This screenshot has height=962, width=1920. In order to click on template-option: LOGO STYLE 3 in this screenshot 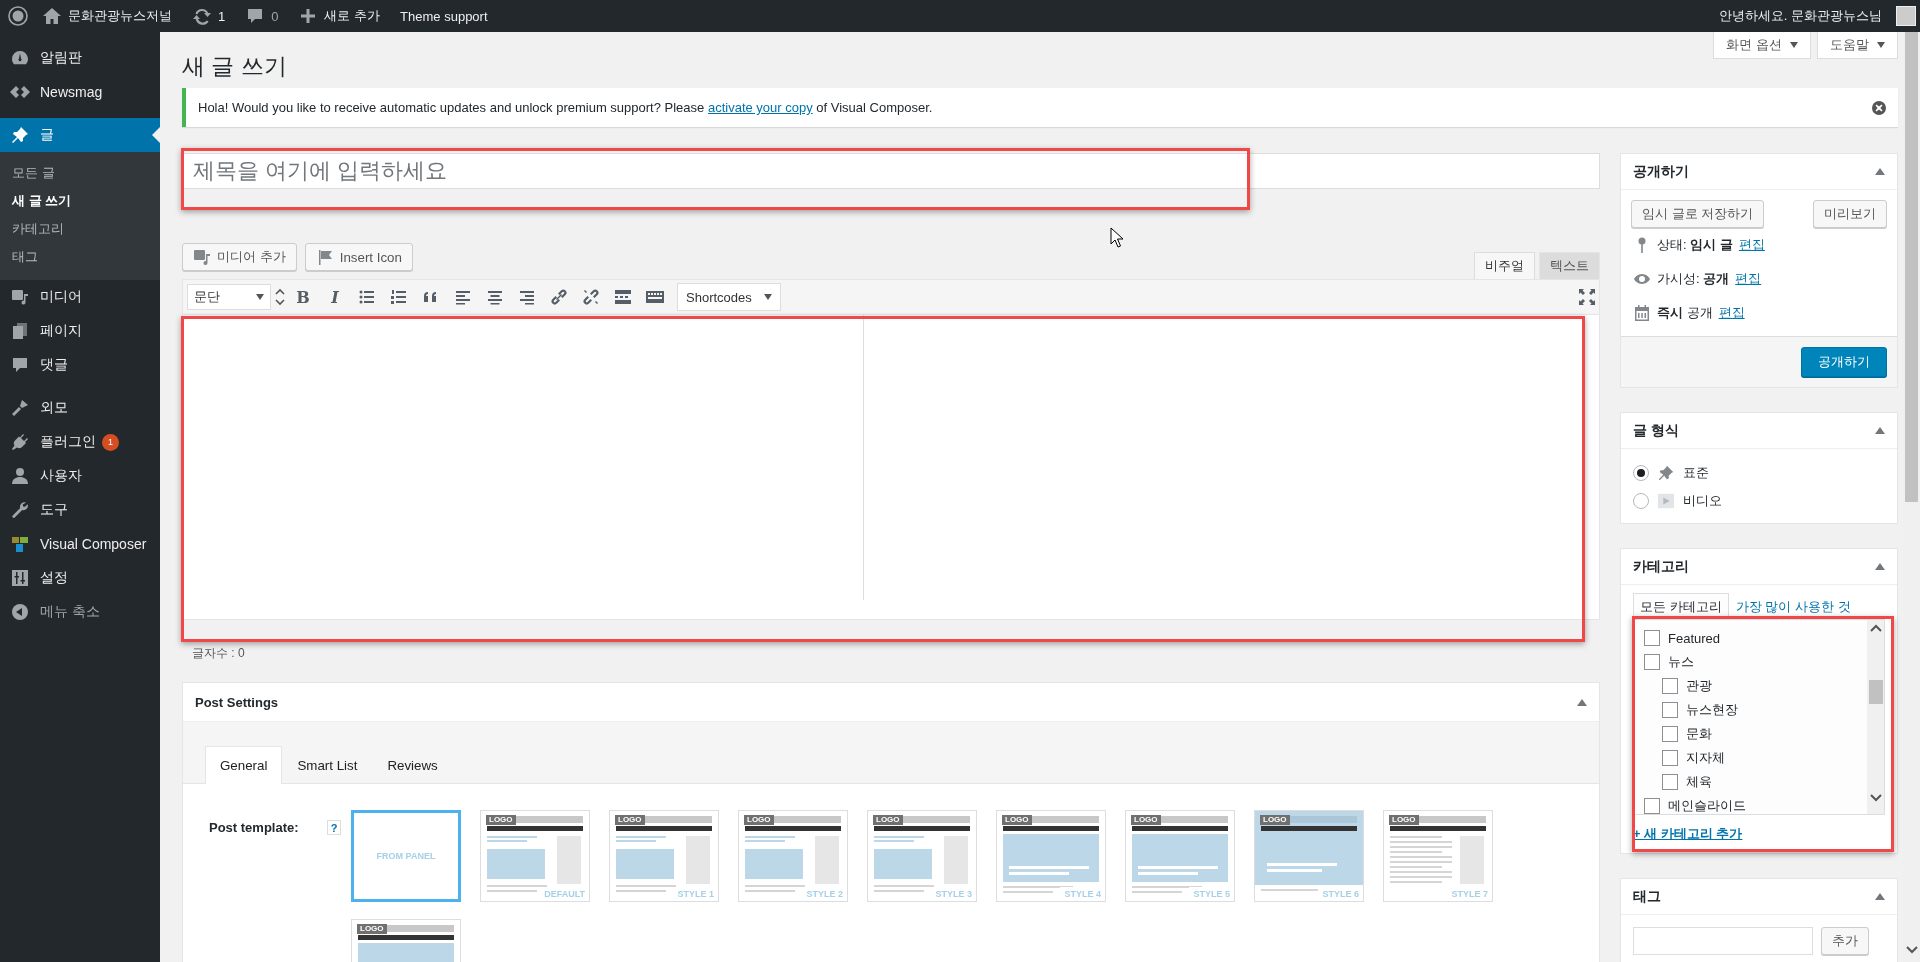, I will do `click(922, 856)`.